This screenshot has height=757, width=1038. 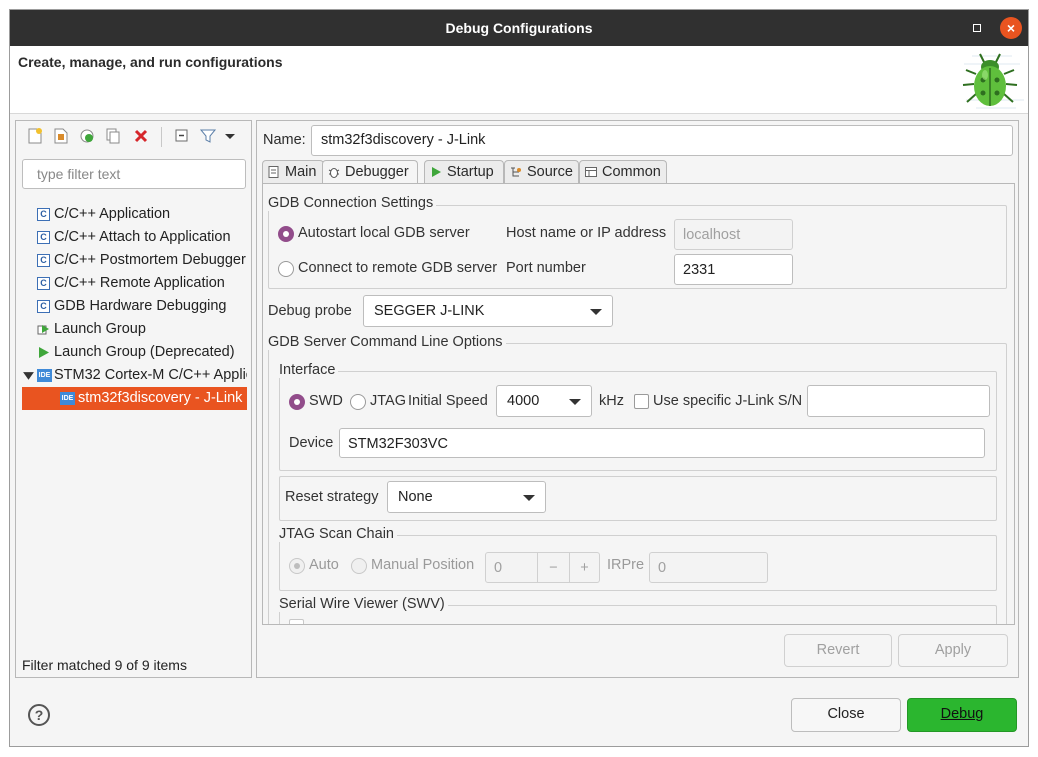 What do you see at coordinates (846, 715) in the screenshot?
I see `close-button: Close` at bounding box center [846, 715].